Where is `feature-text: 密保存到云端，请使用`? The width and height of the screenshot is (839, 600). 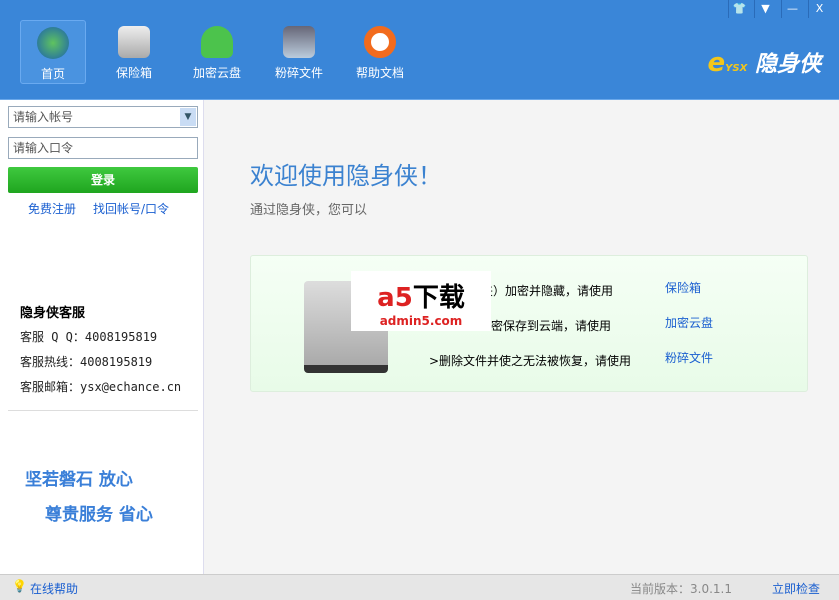
feature-text: 密保存到云端，请使用 is located at coordinates (551, 326).